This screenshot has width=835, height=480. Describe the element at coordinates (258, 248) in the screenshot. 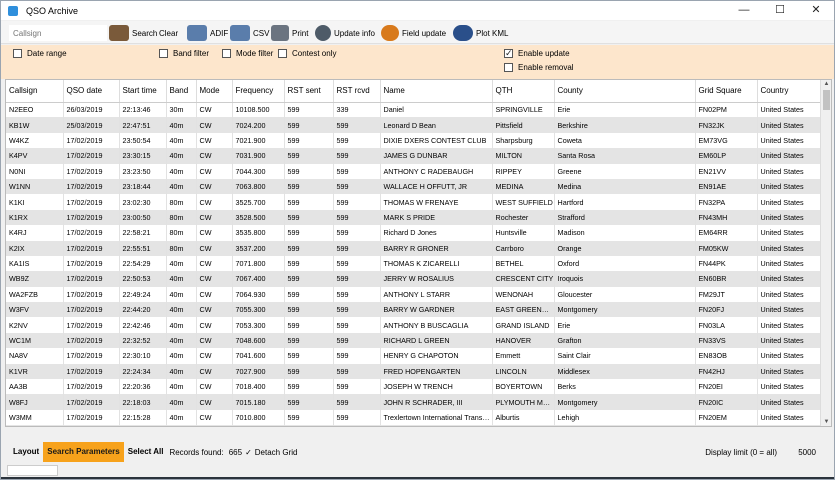

I see `table-cell: 3537.200` at that location.